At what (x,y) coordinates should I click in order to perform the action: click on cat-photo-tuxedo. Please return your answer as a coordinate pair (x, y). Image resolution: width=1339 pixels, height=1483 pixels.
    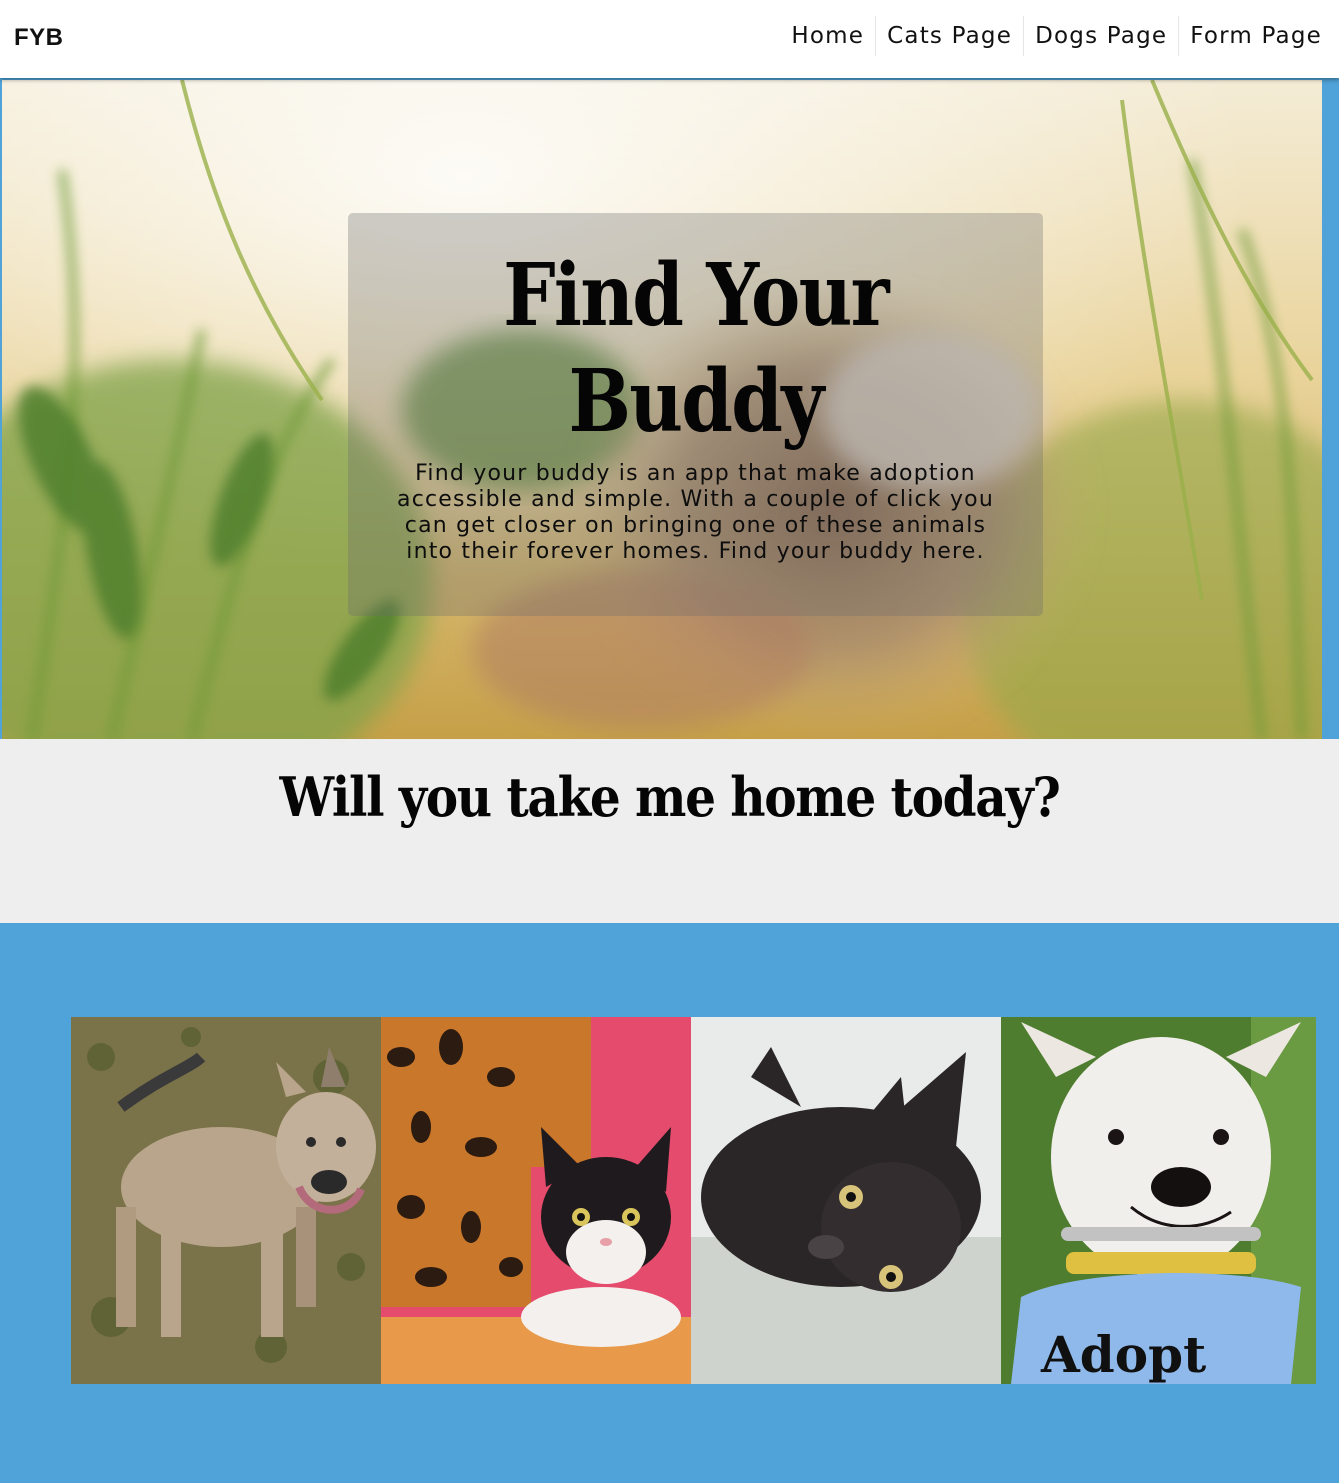
    Looking at the image, I should click on (536, 1200).